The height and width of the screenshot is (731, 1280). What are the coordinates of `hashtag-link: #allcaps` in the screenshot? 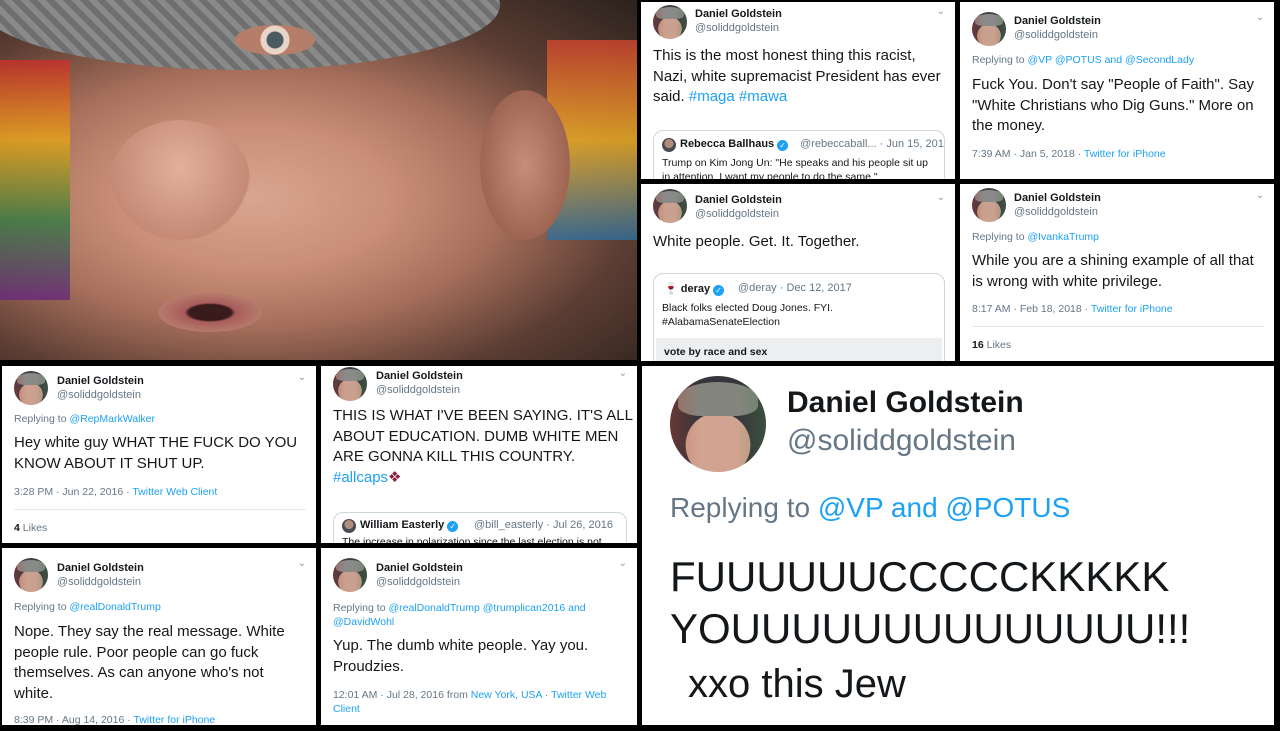 It's located at (360, 477).